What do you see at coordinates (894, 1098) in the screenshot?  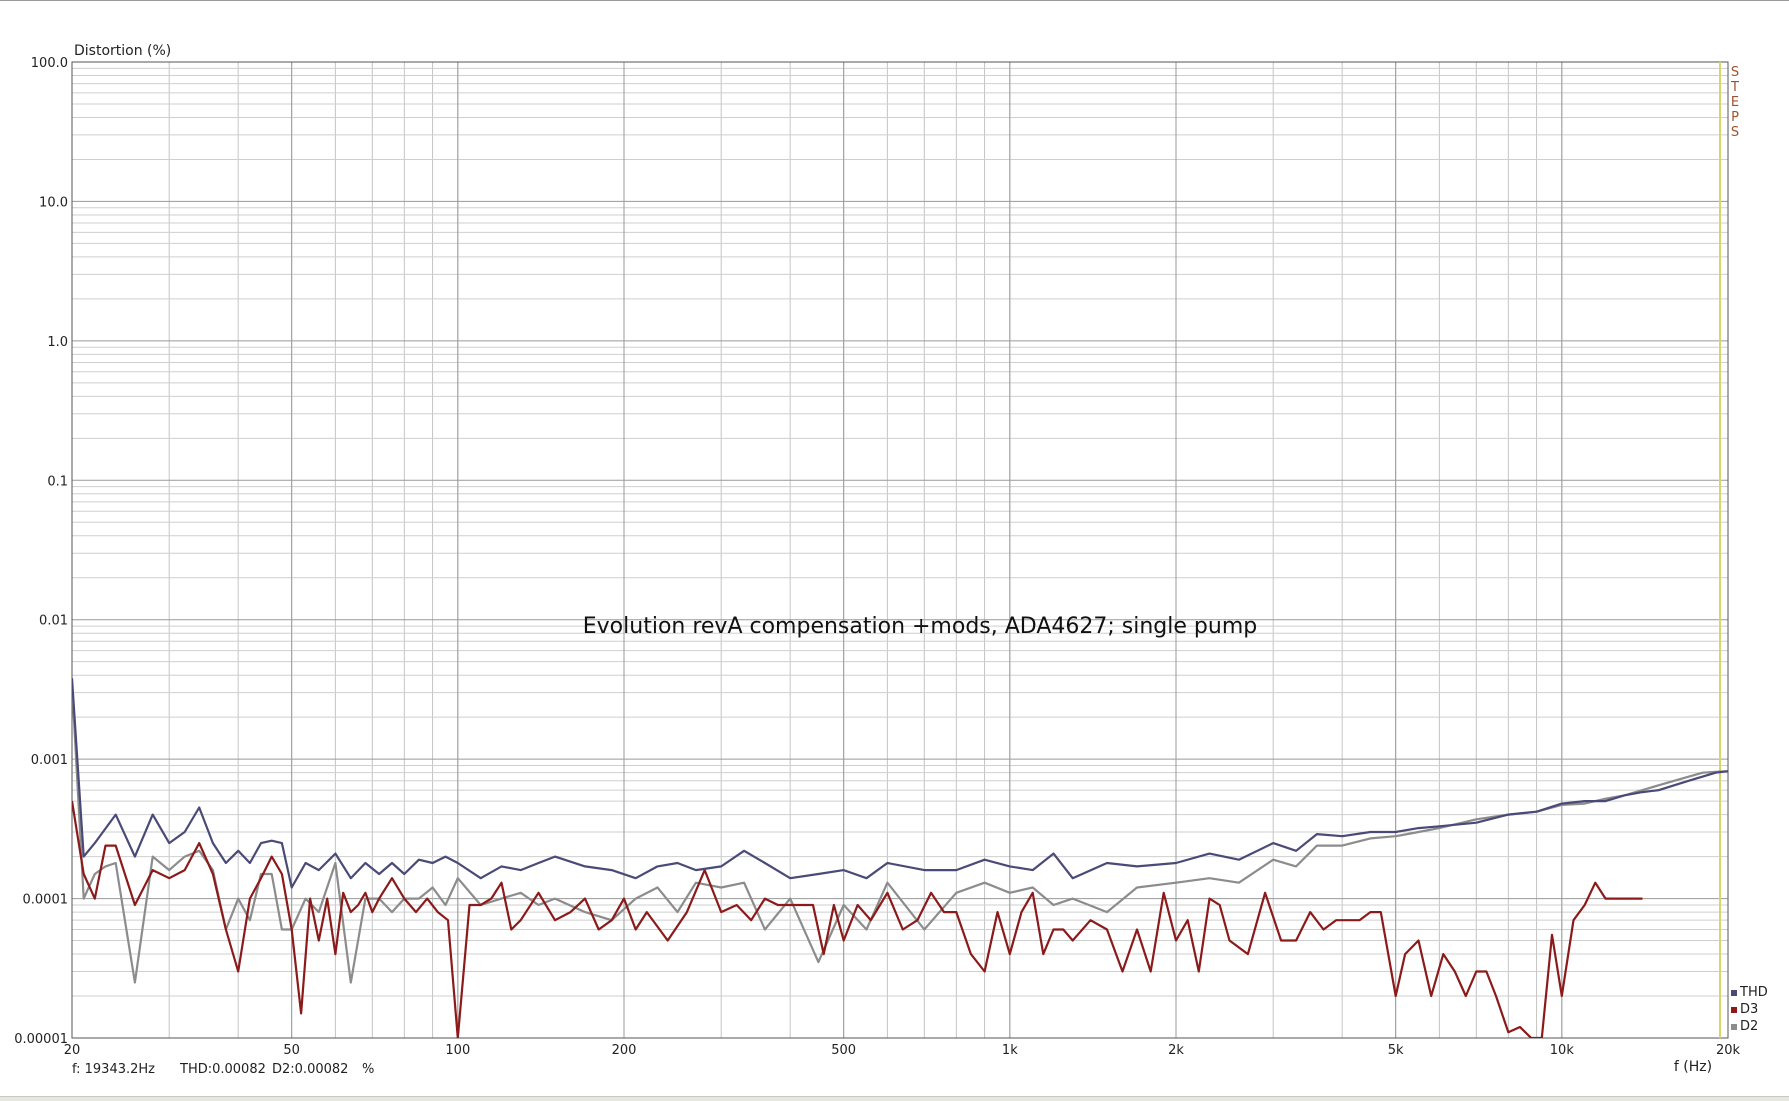 I see `window-bottom-edge` at bounding box center [894, 1098].